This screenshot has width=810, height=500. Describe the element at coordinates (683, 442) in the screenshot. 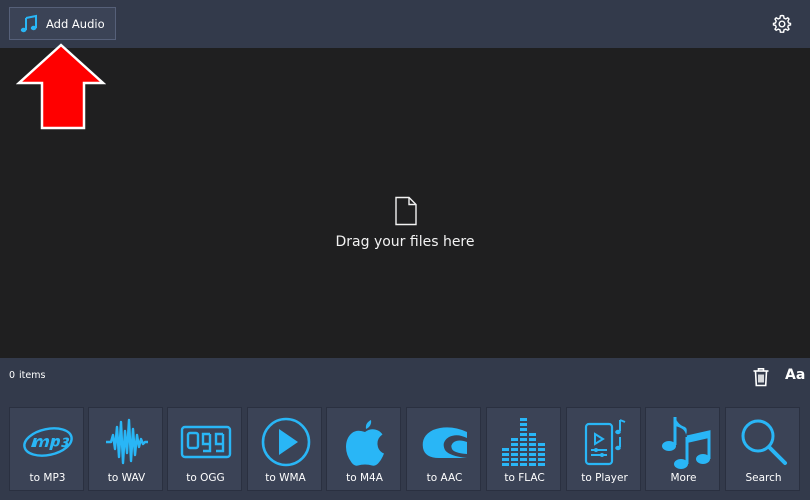

I see `music-notes-icon` at that location.